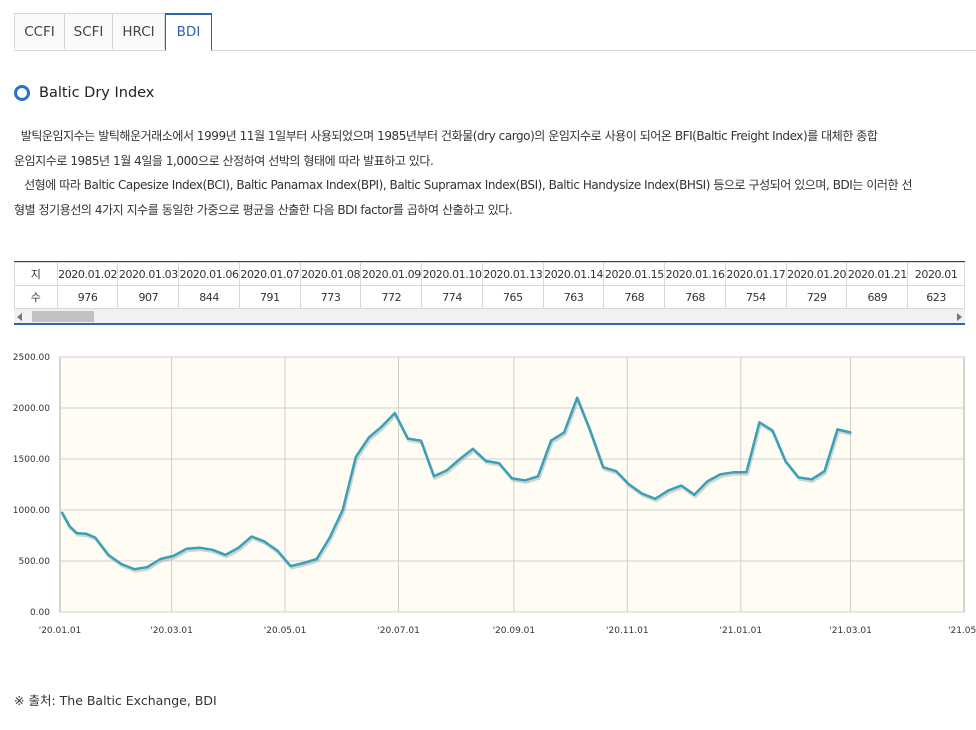 The width and height of the screenshot is (976, 730). Describe the element at coordinates (877, 274) in the screenshot. I see `table-cell-date: 2020.01.21` at that location.